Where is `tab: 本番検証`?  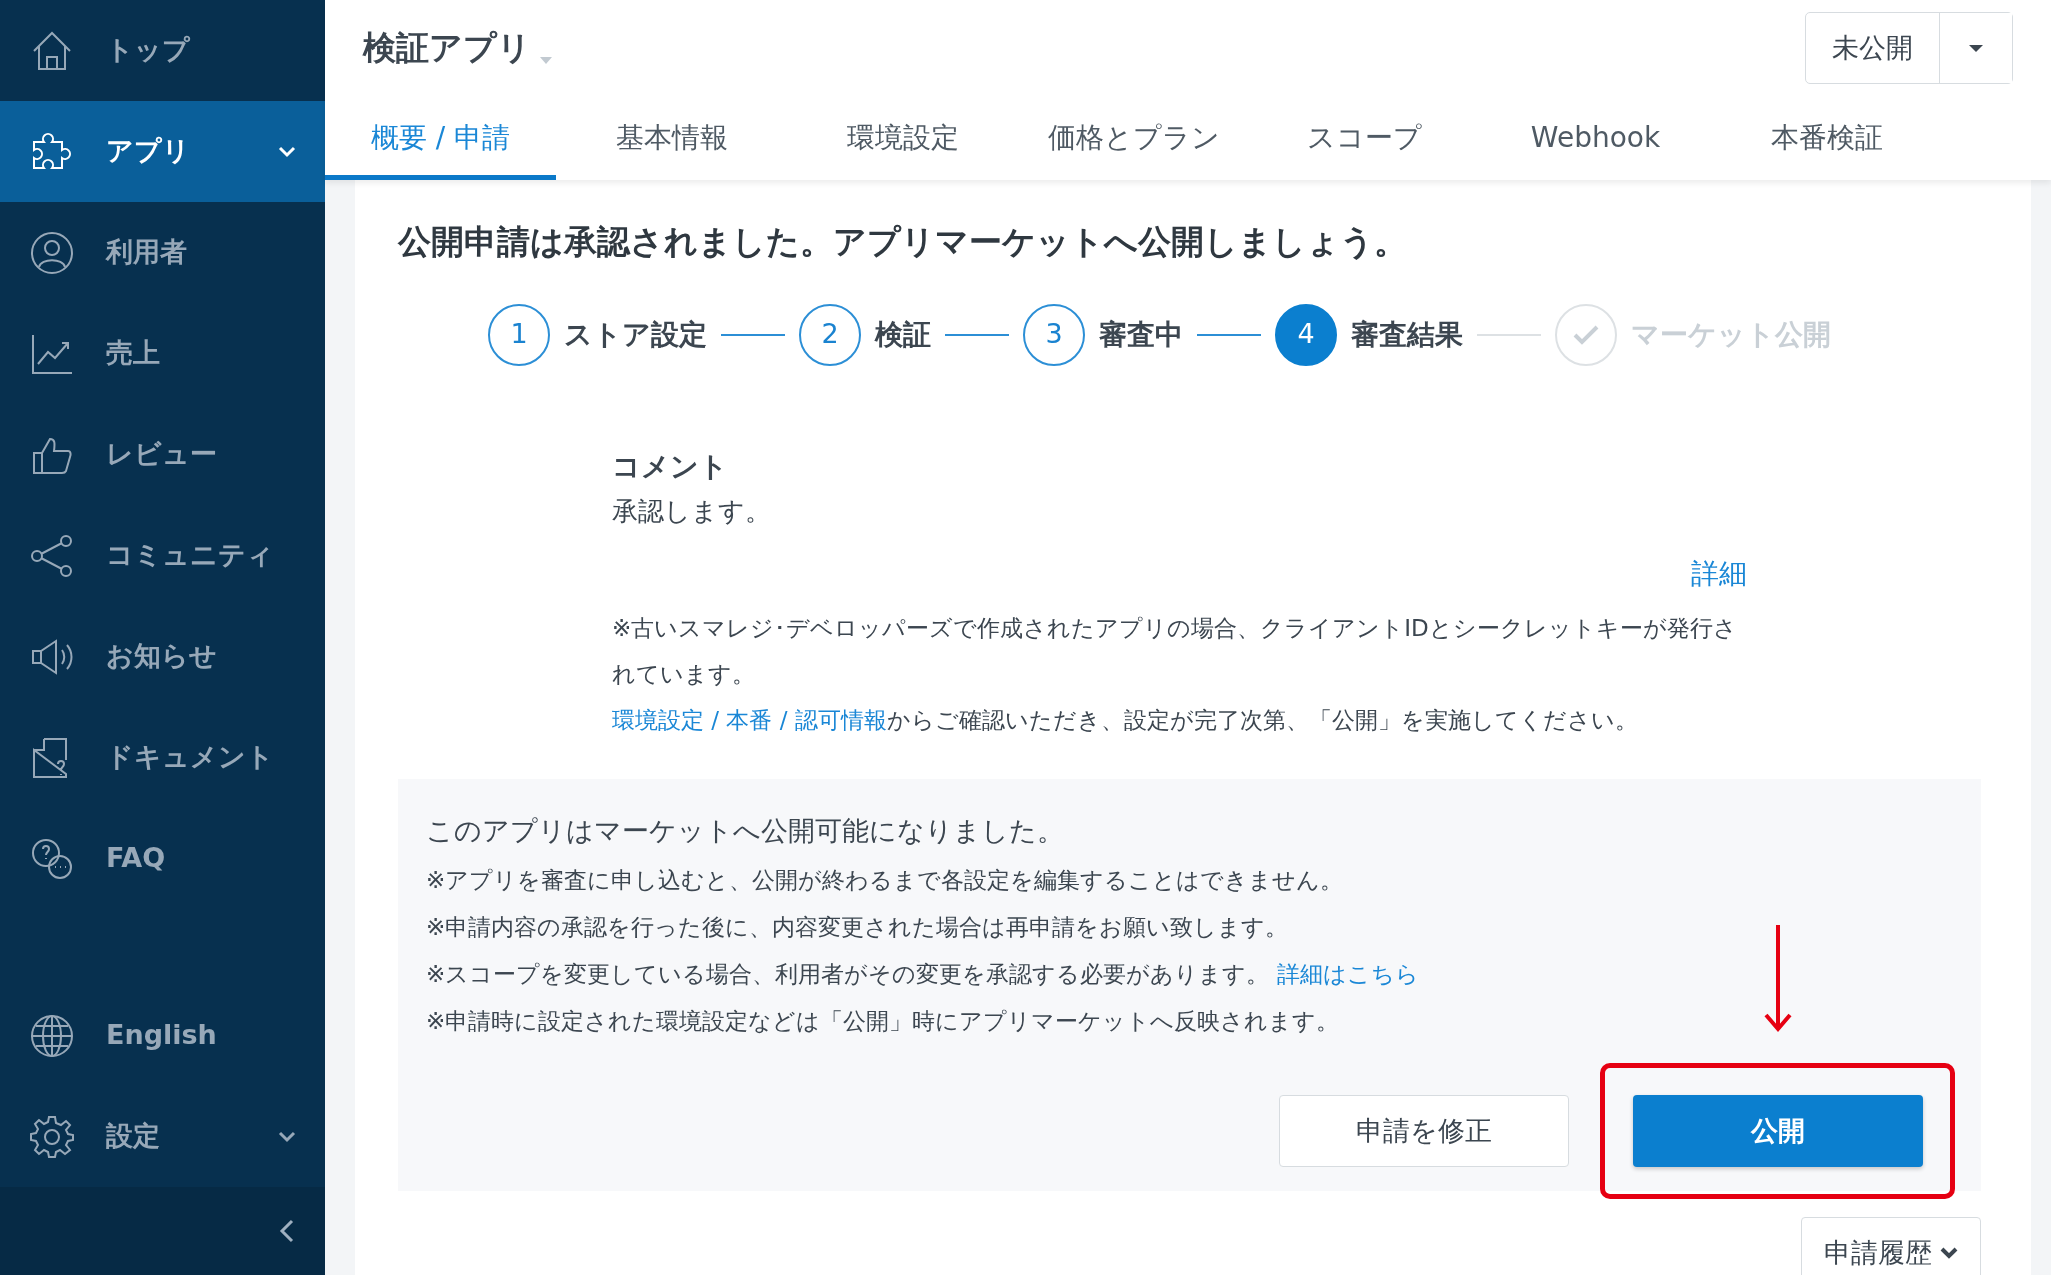
tab: 本番検証 is located at coordinates (1826, 138).